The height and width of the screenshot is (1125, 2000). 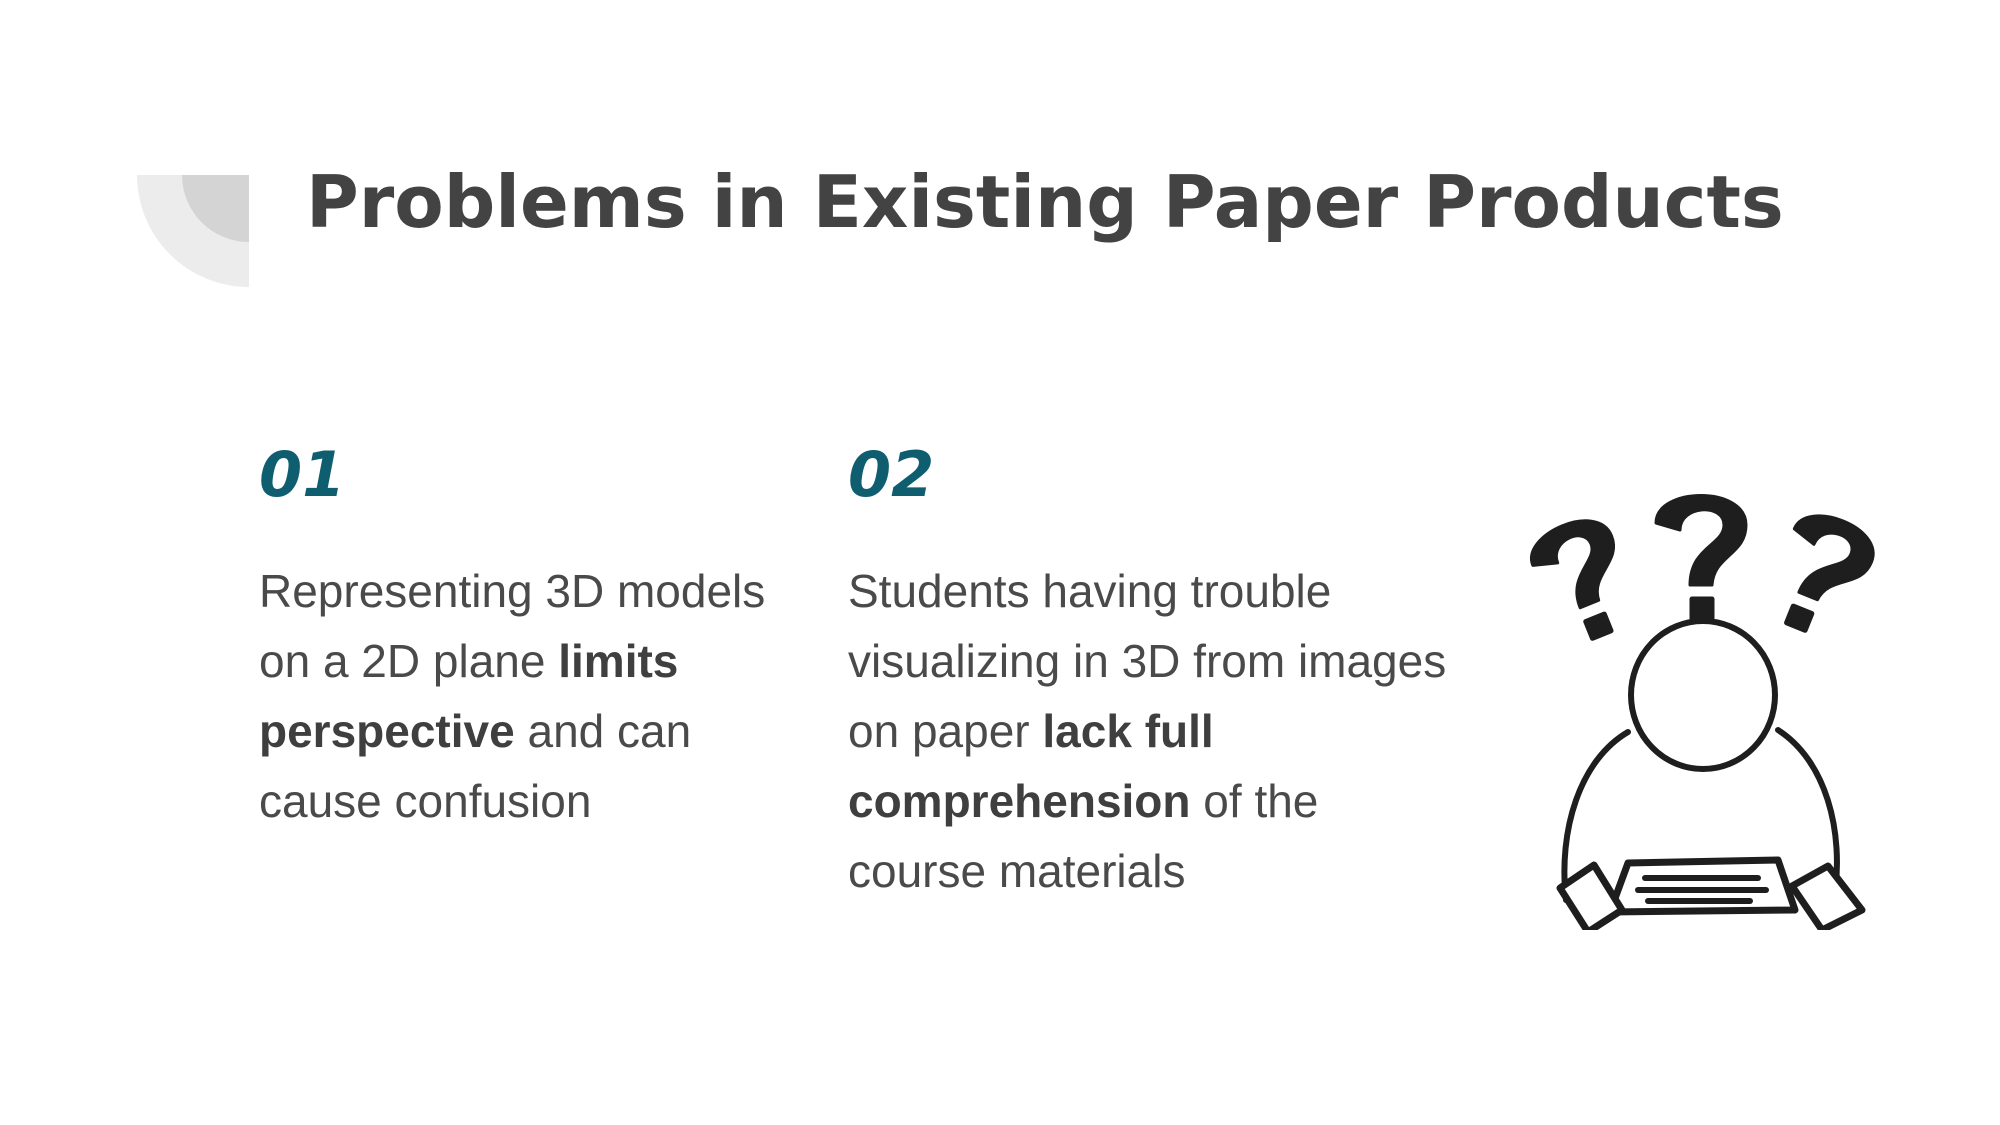 What do you see at coordinates (891, 474) in the screenshot?
I see `point-number: 02` at bounding box center [891, 474].